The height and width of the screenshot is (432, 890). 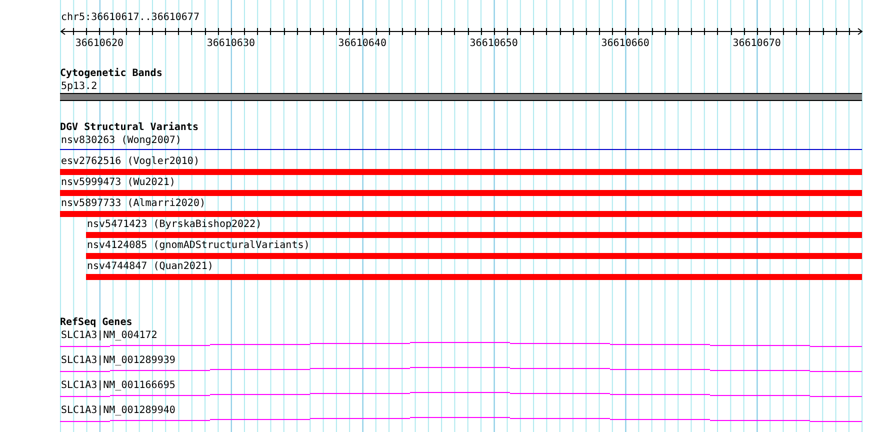 What do you see at coordinates (230, 43) in the screenshot?
I see `ruler-tick-label: 36610630` at bounding box center [230, 43].